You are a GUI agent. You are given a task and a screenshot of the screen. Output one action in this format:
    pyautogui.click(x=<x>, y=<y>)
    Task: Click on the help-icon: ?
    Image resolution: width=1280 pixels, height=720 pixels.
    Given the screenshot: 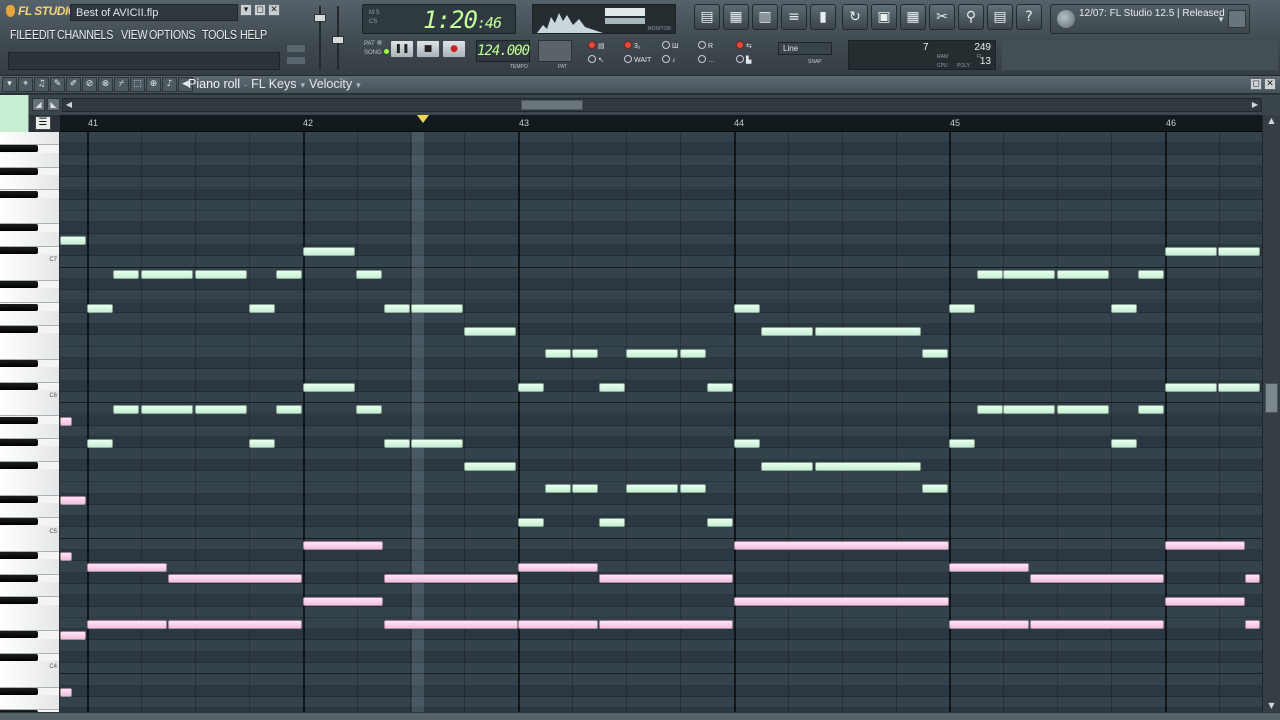 What is the action you would take?
    pyautogui.click(x=1029, y=17)
    